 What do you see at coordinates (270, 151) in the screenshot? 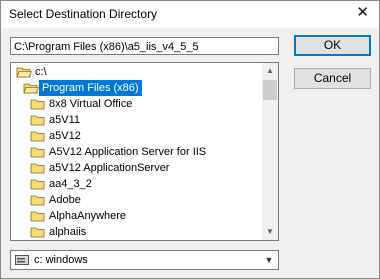
I see `vertical-scrollbar: ▲ ▼` at bounding box center [270, 151].